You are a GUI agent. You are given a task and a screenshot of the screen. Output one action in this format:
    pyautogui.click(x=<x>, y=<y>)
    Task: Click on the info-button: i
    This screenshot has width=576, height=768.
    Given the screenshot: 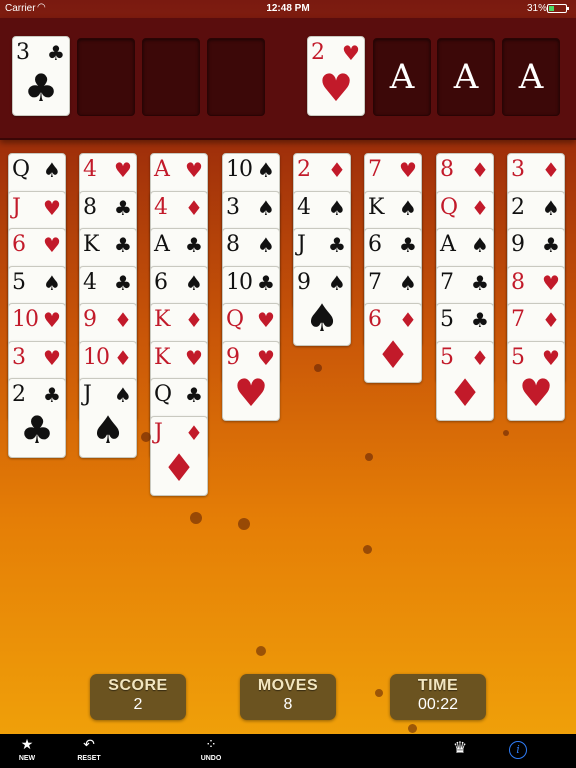 What is the action you would take?
    pyautogui.click(x=518, y=750)
    